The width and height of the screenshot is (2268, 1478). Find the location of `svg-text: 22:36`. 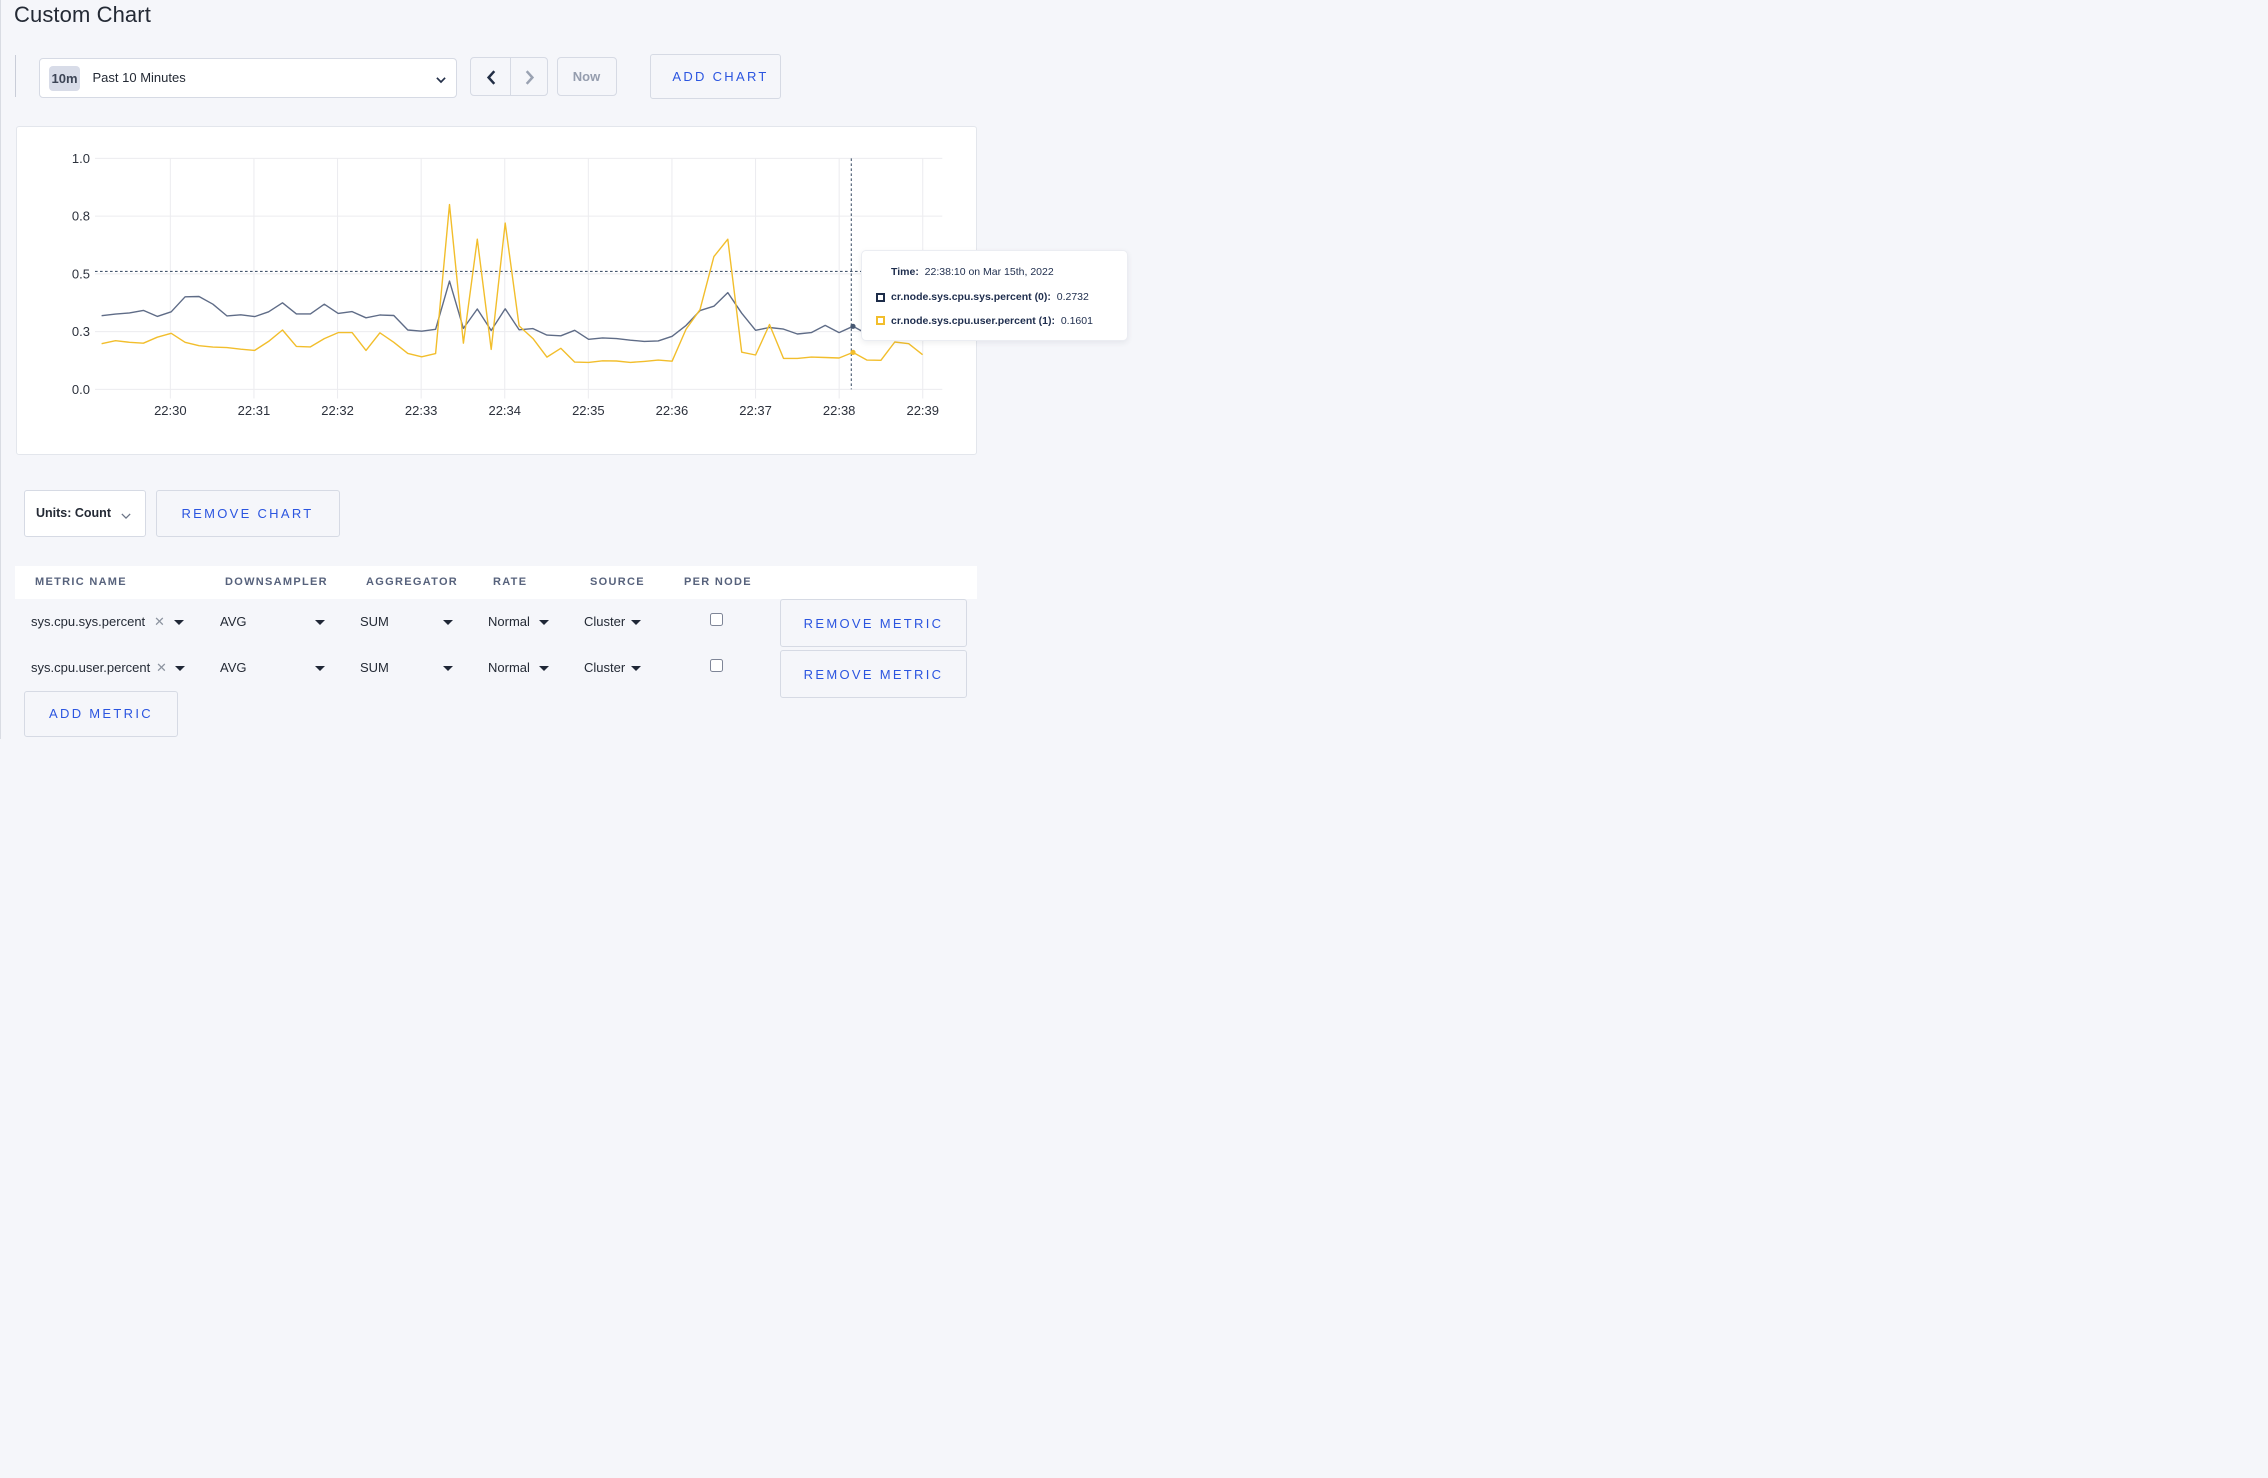

svg-text: 22:36 is located at coordinates (672, 410).